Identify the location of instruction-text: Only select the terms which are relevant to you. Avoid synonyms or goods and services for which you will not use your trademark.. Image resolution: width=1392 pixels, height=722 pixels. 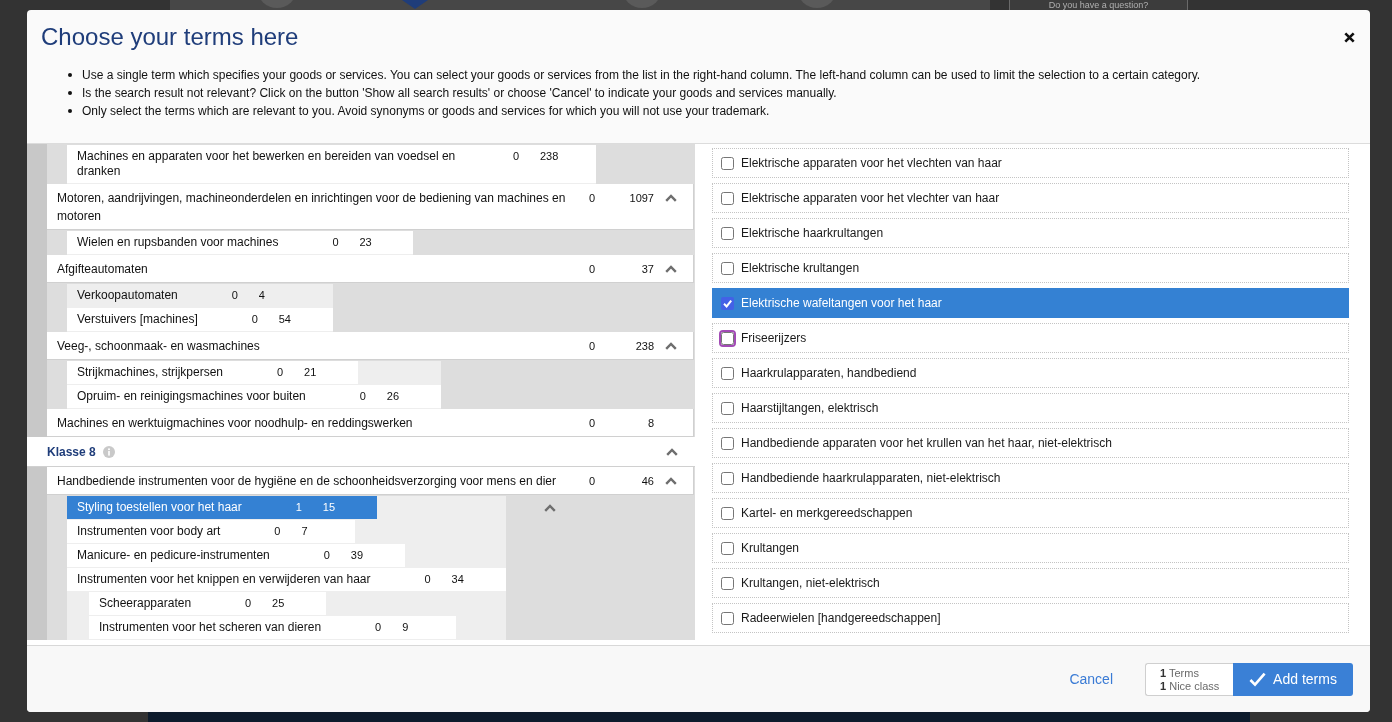
(426, 111).